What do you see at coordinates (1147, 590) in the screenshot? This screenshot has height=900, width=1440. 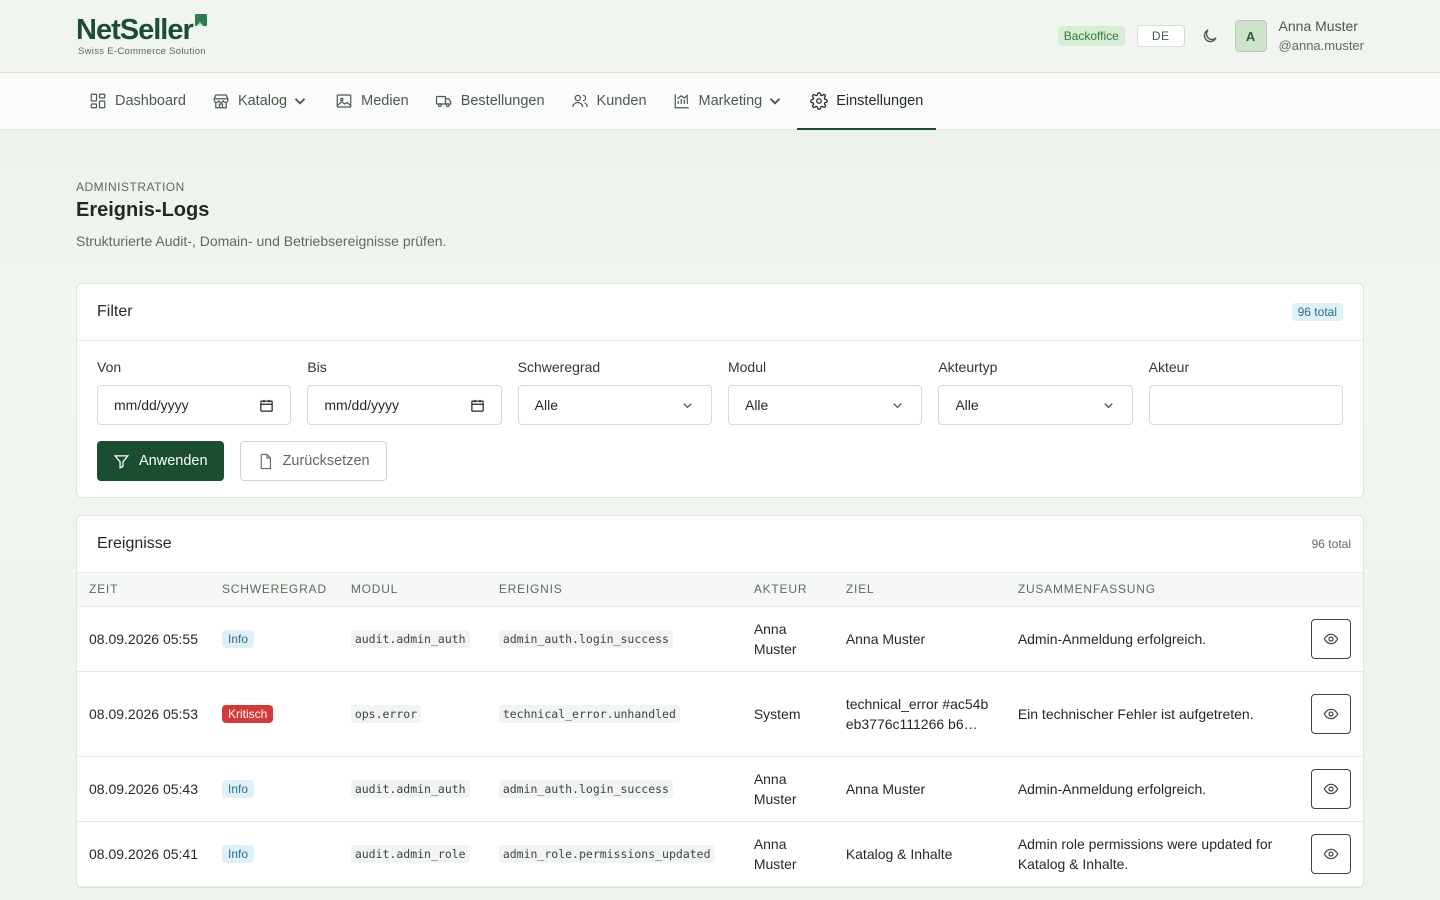 I see `column-header-summary: ZUSAMMENFASSUNG` at bounding box center [1147, 590].